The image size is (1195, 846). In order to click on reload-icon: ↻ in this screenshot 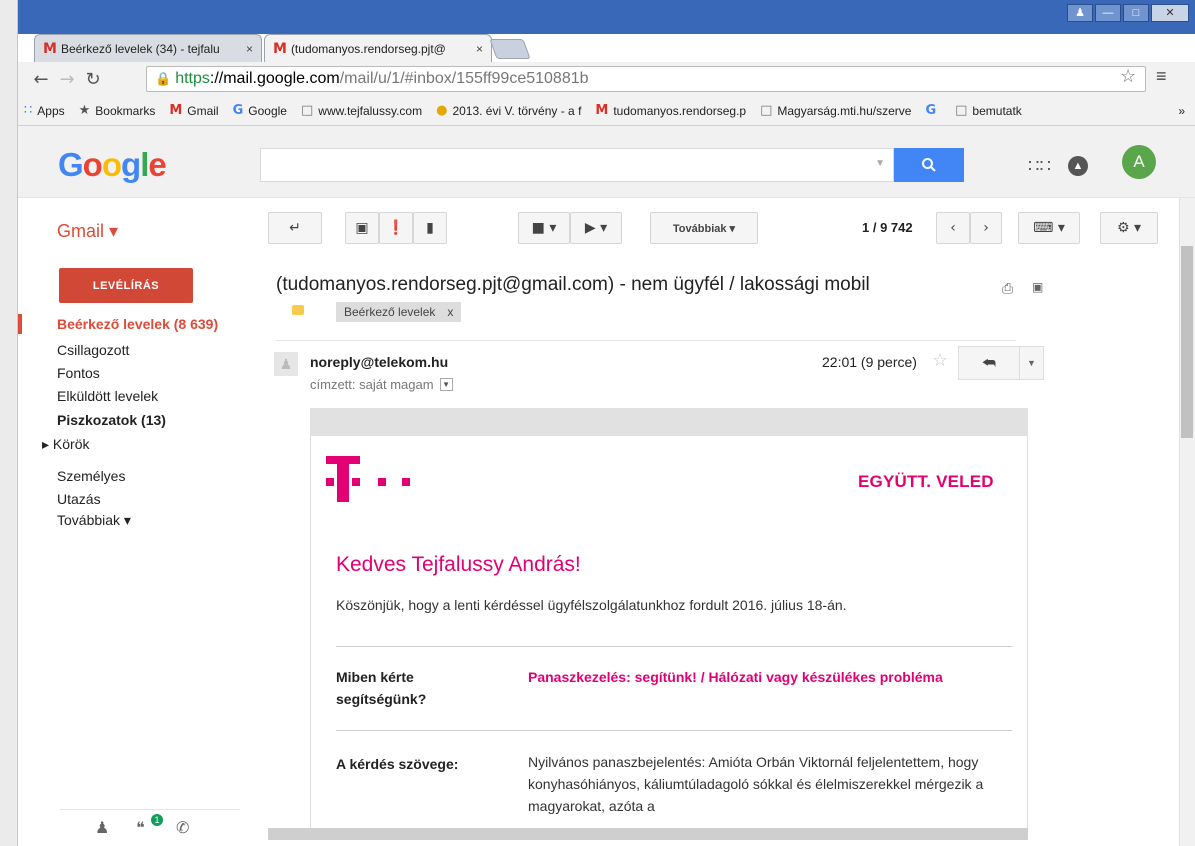, I will do `click(93, 79)`.